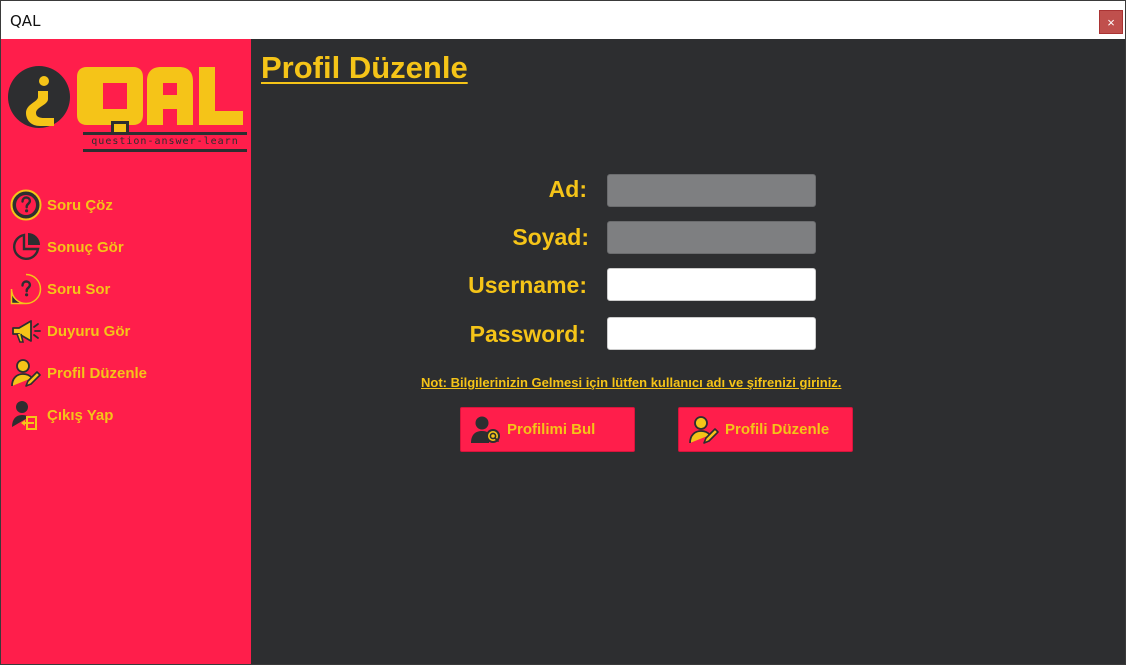  I want to click on close-button: ×, so click(1111, 22).